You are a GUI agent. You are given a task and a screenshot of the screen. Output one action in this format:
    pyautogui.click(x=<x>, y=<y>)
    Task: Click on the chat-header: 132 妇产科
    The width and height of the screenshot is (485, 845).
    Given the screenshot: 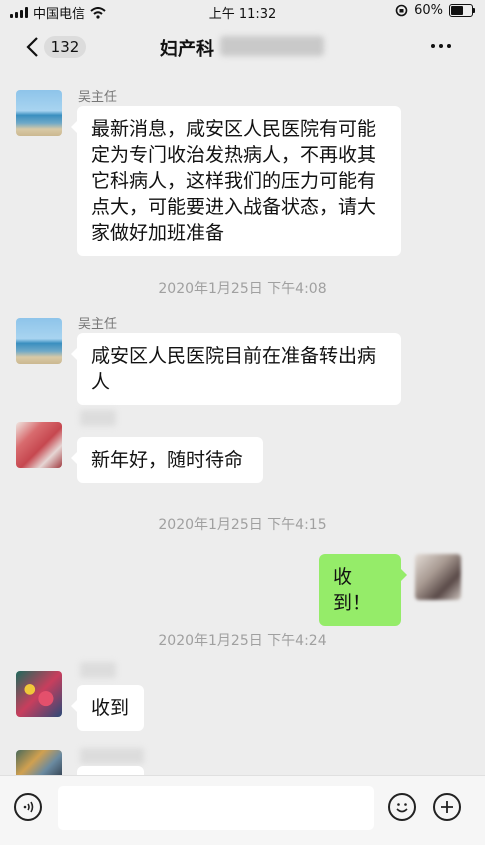 What is the action you would take?
    pyautogui.click(x=242, y=47)
    